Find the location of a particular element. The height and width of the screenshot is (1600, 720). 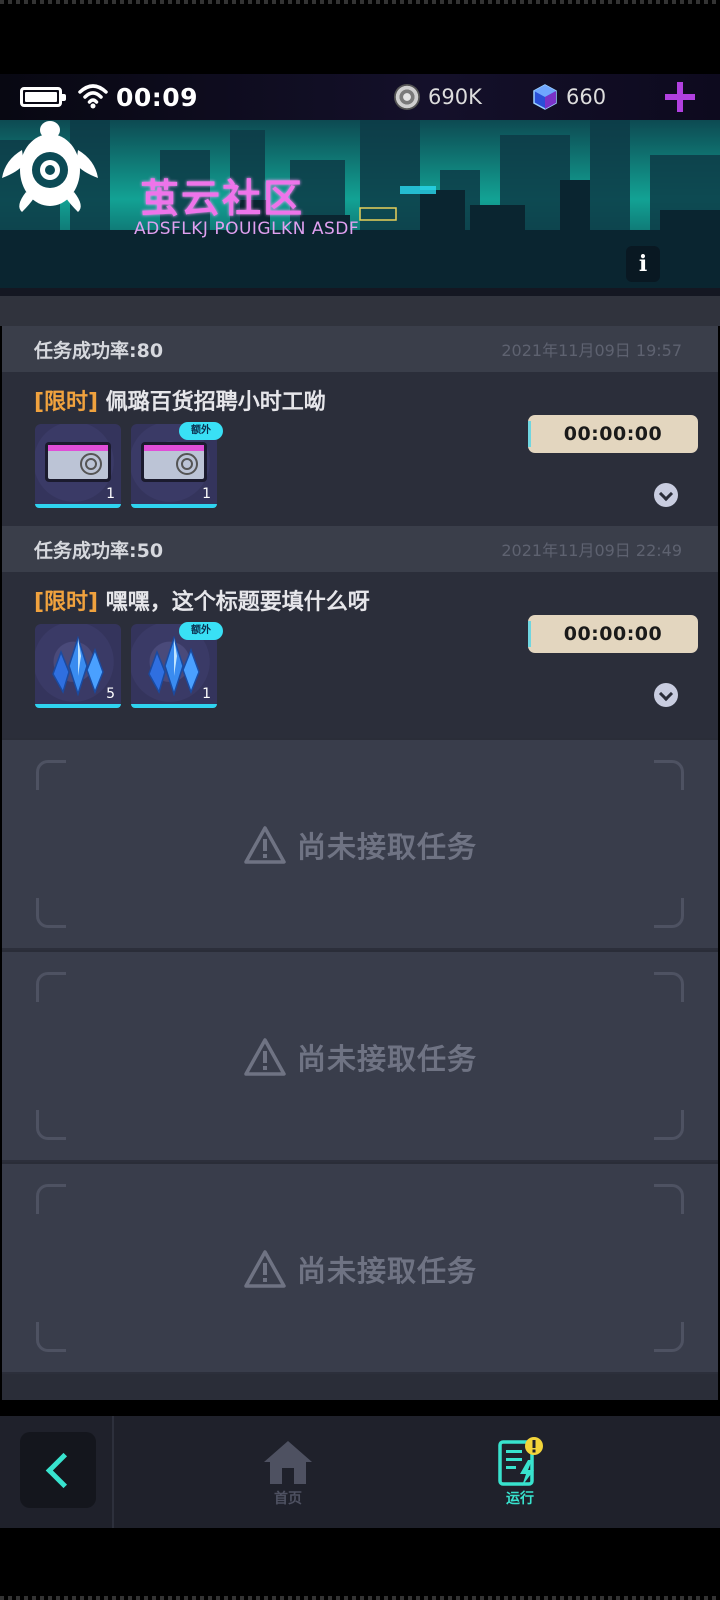

separator-band is located at coordinates (360, 311).